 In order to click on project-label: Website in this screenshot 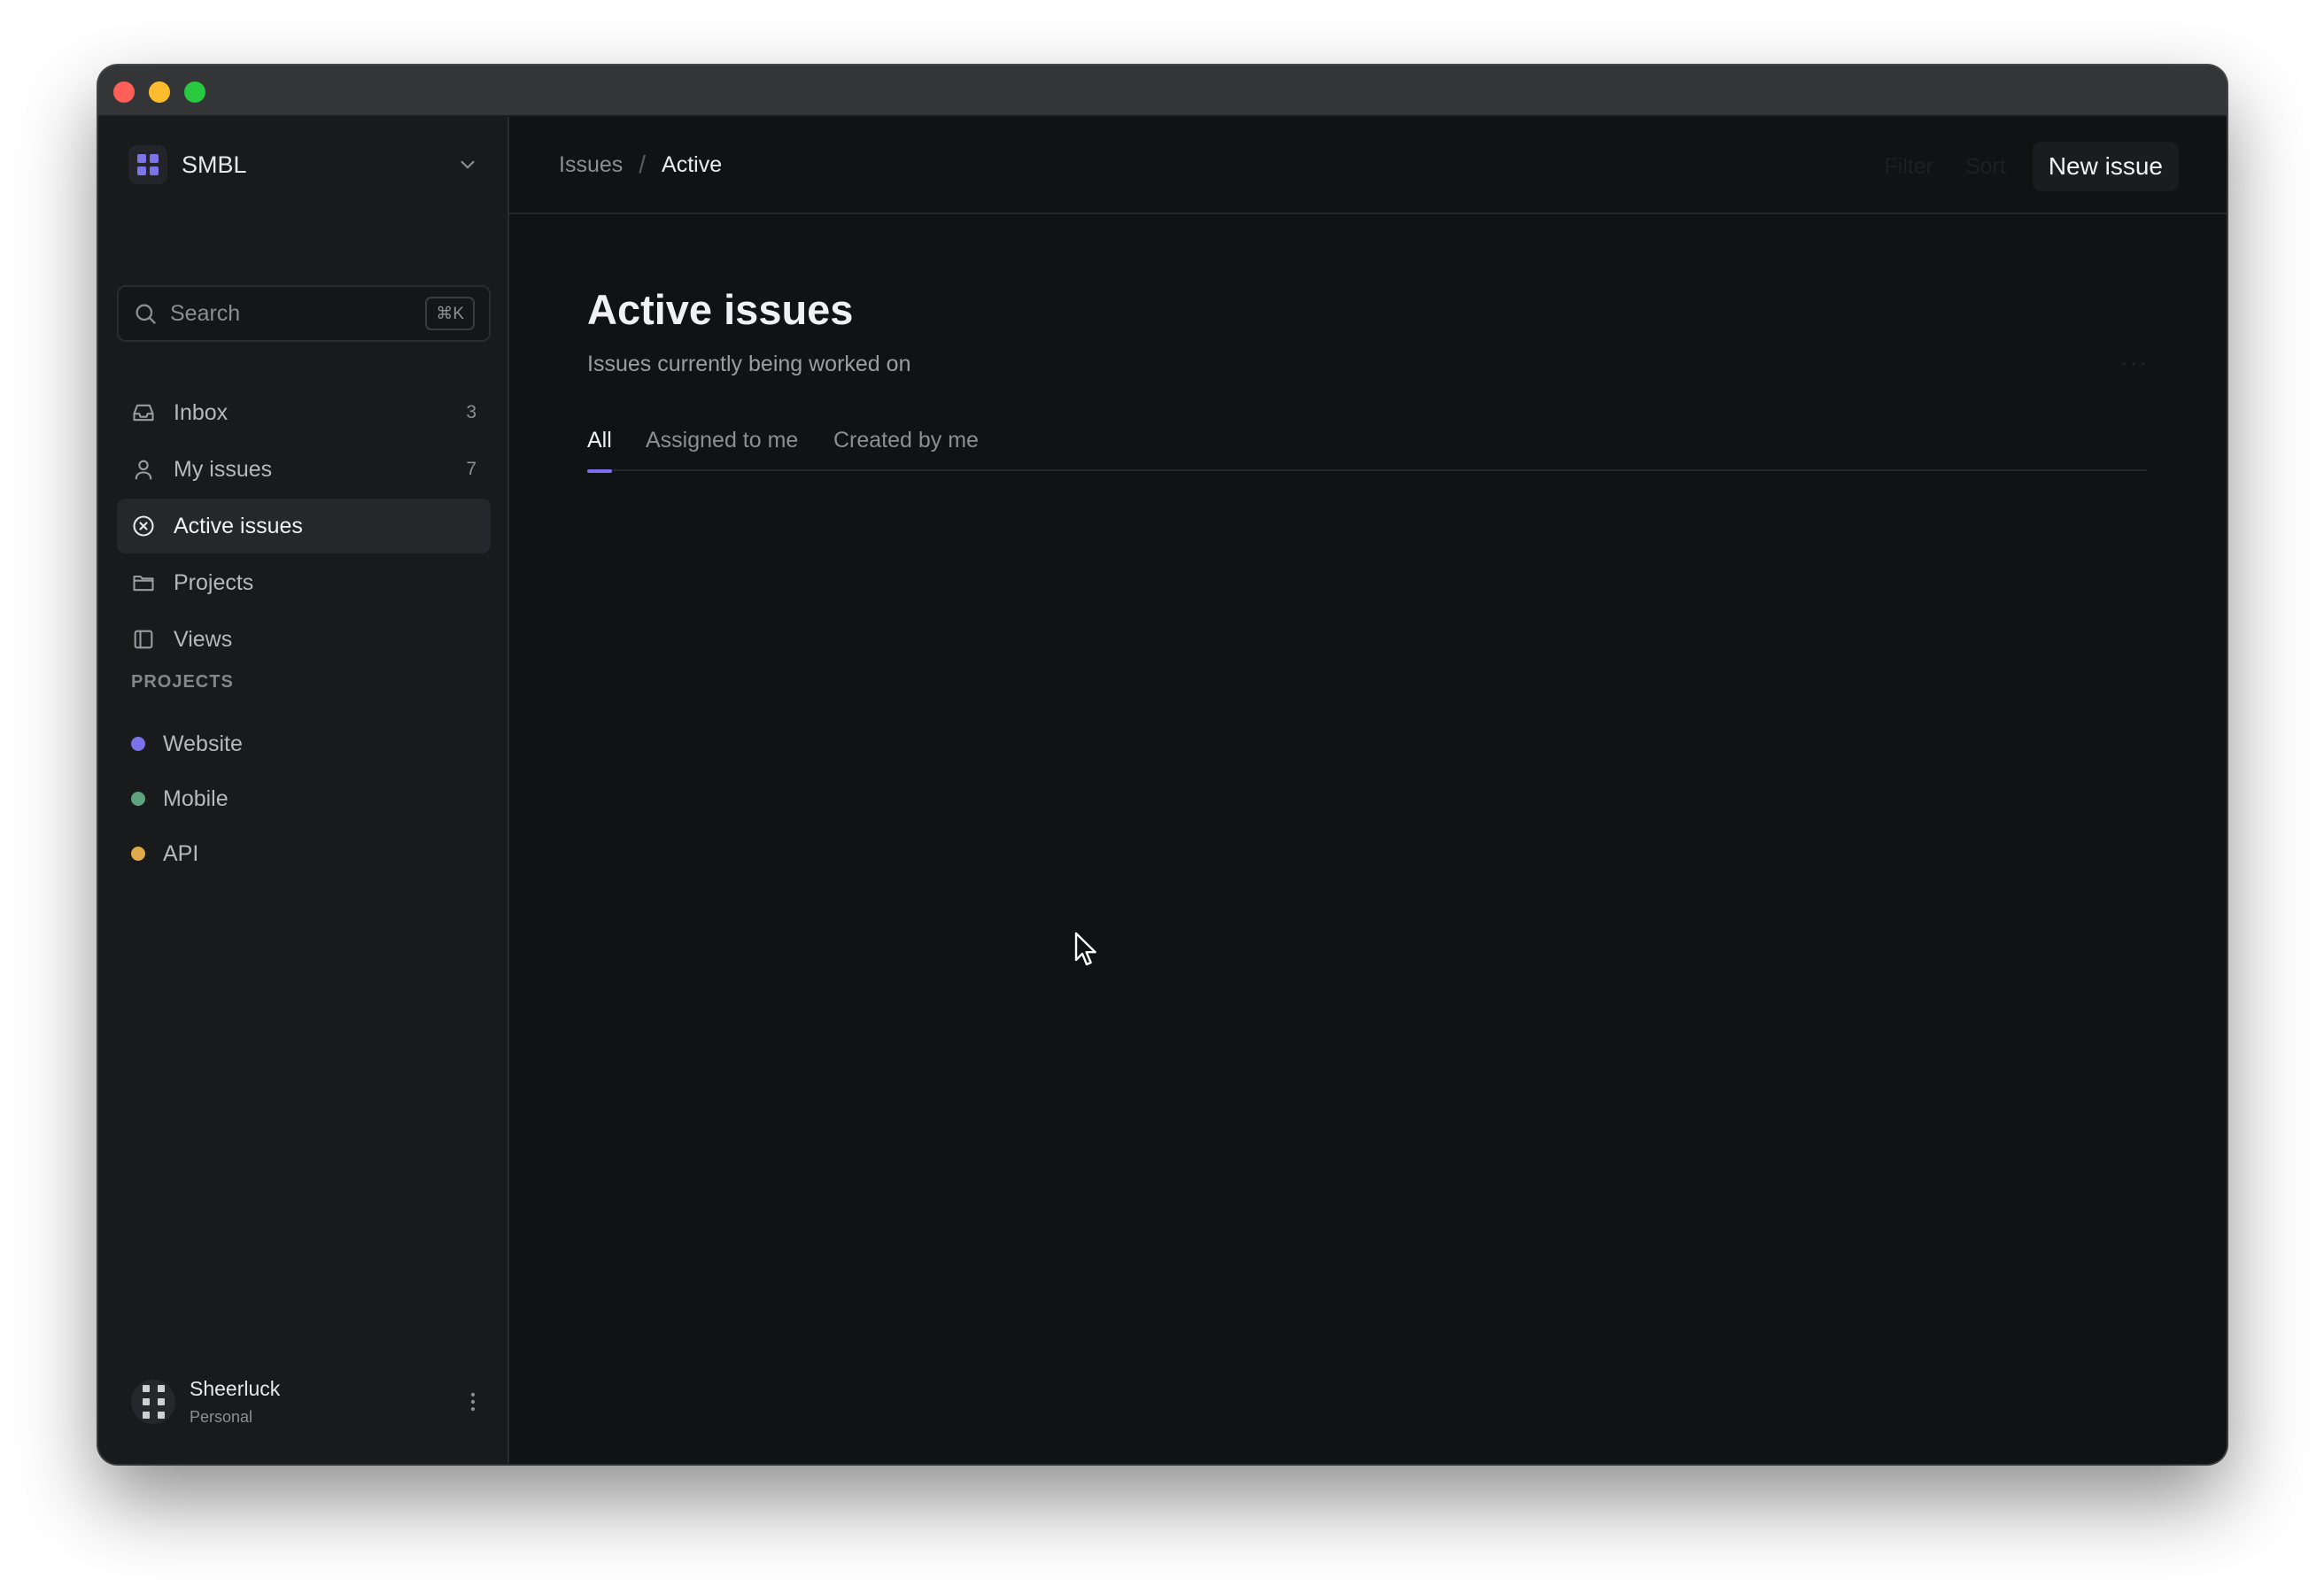, I will do `click(203, 743)`.